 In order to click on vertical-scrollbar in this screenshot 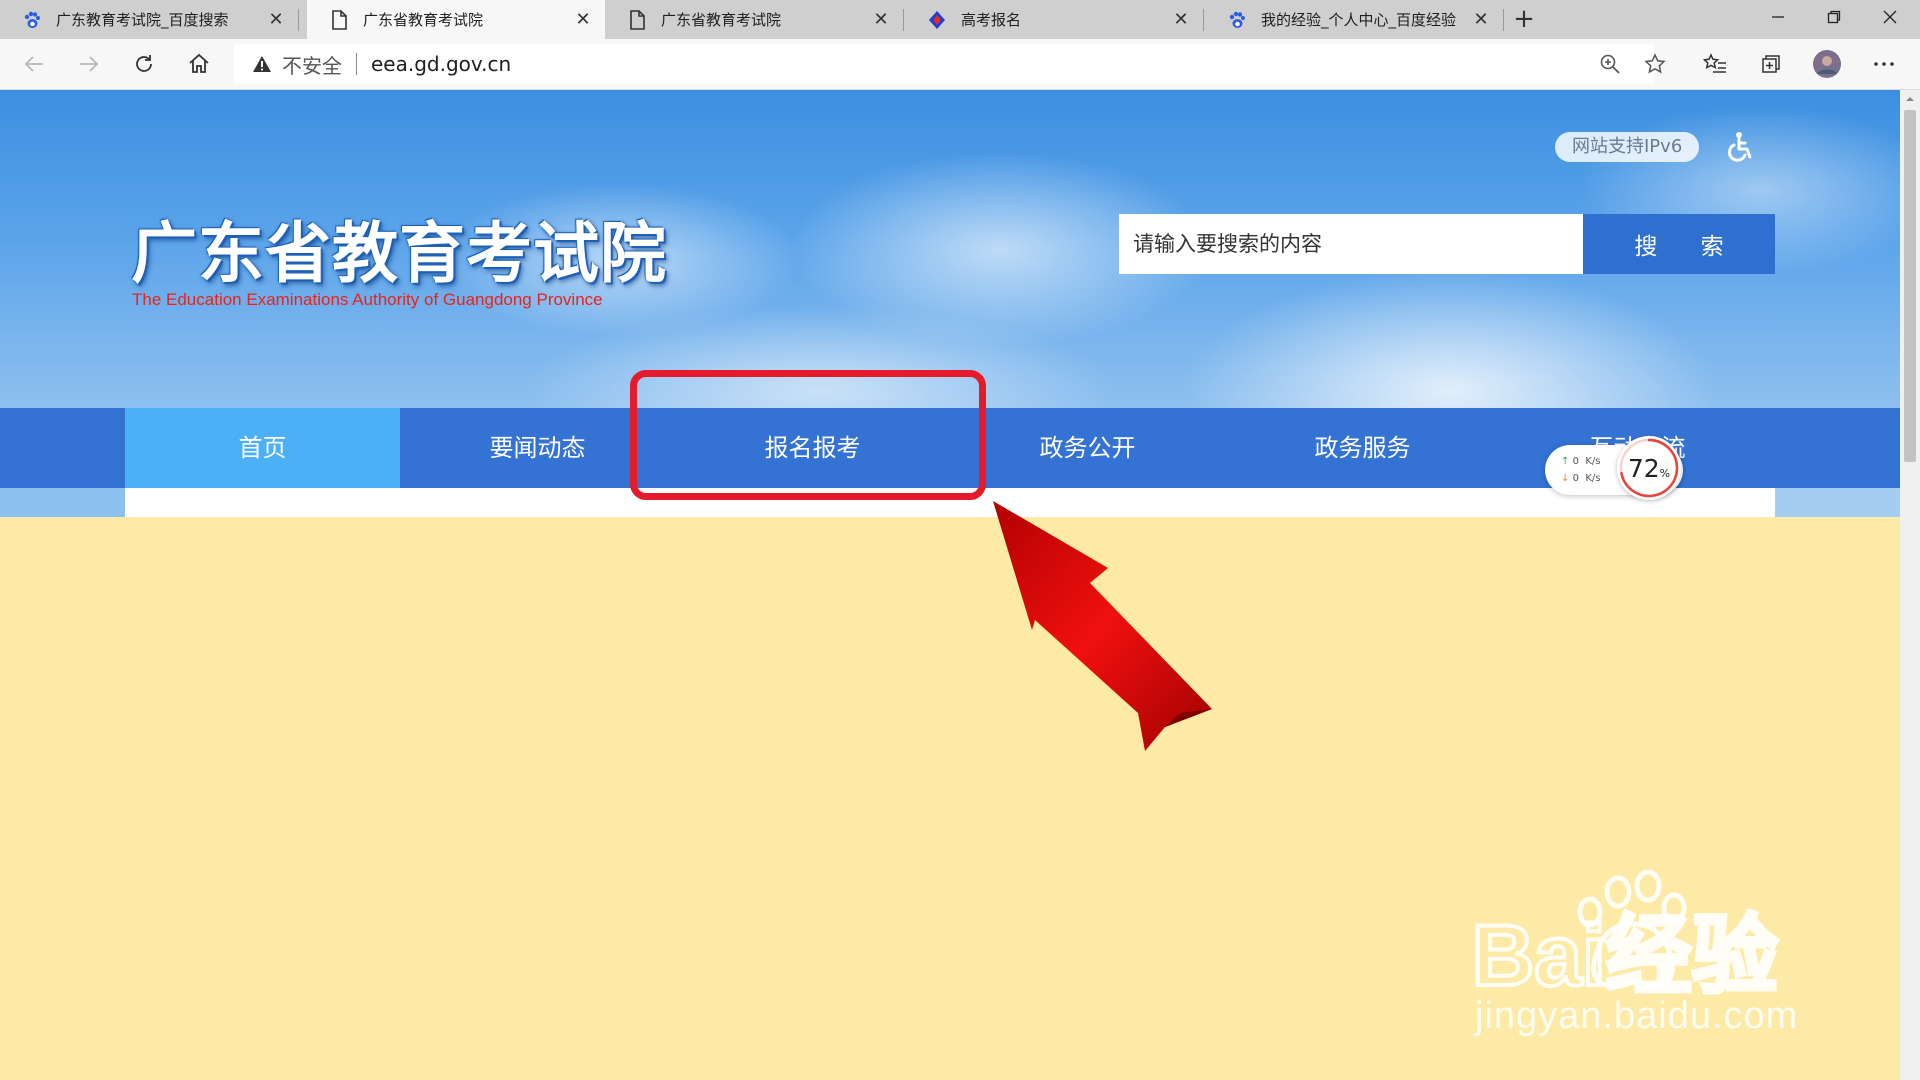, I will do `click(1910, 585)`.